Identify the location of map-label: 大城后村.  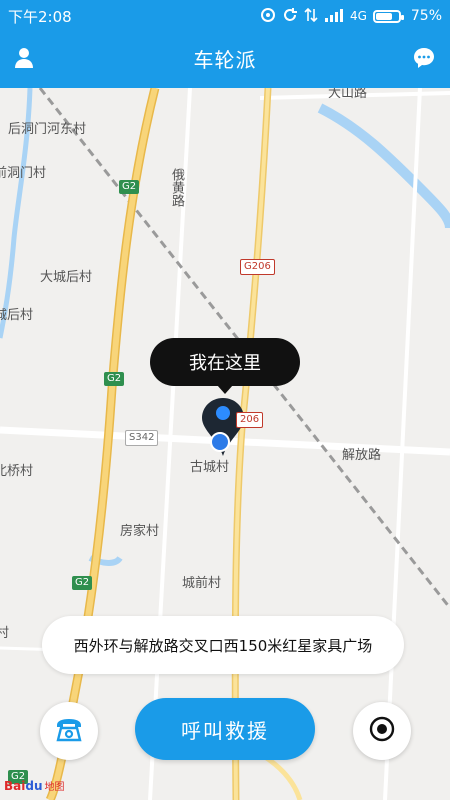
(66, 277).